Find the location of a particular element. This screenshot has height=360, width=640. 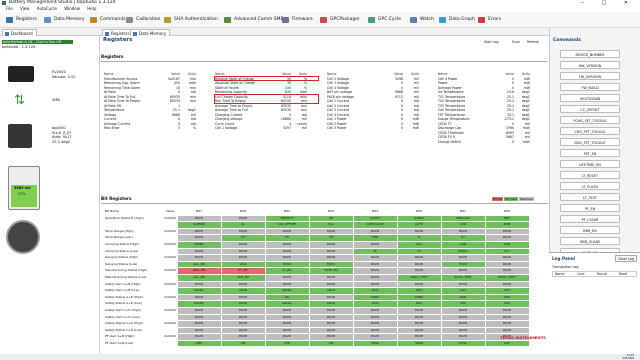

bit-cell: TRM is located at coordinates (375, 238).